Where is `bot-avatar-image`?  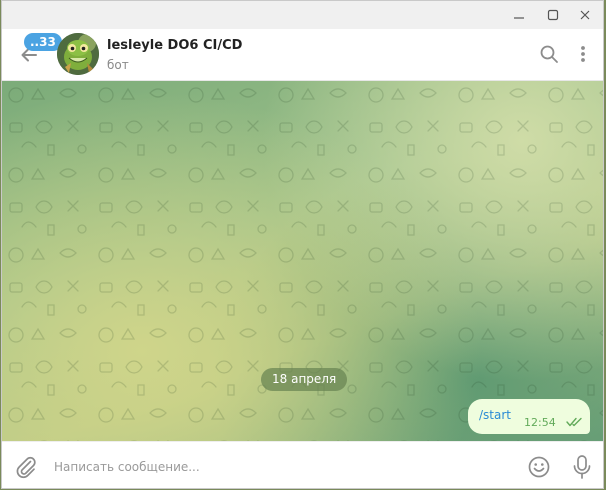 bot-avatar-image is located at coordinates (78, 54).